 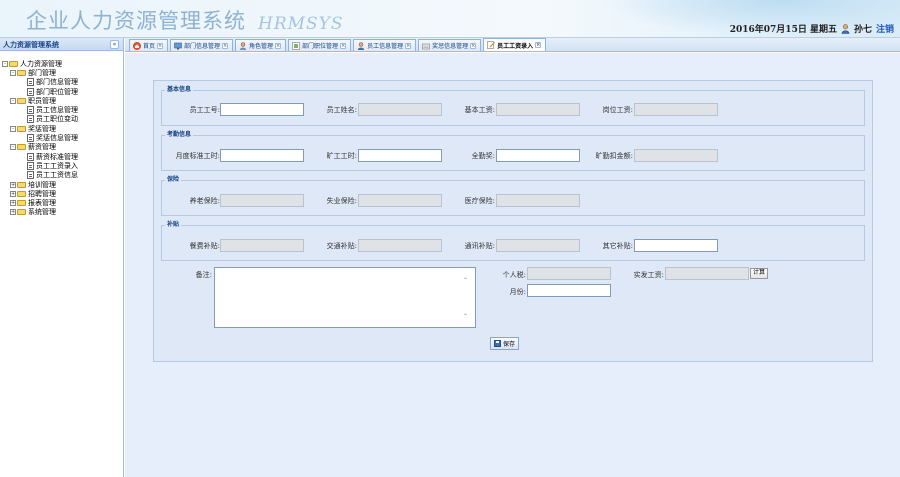 I want to click on tree-group: - 部门管理, so click(x=62, y=72).